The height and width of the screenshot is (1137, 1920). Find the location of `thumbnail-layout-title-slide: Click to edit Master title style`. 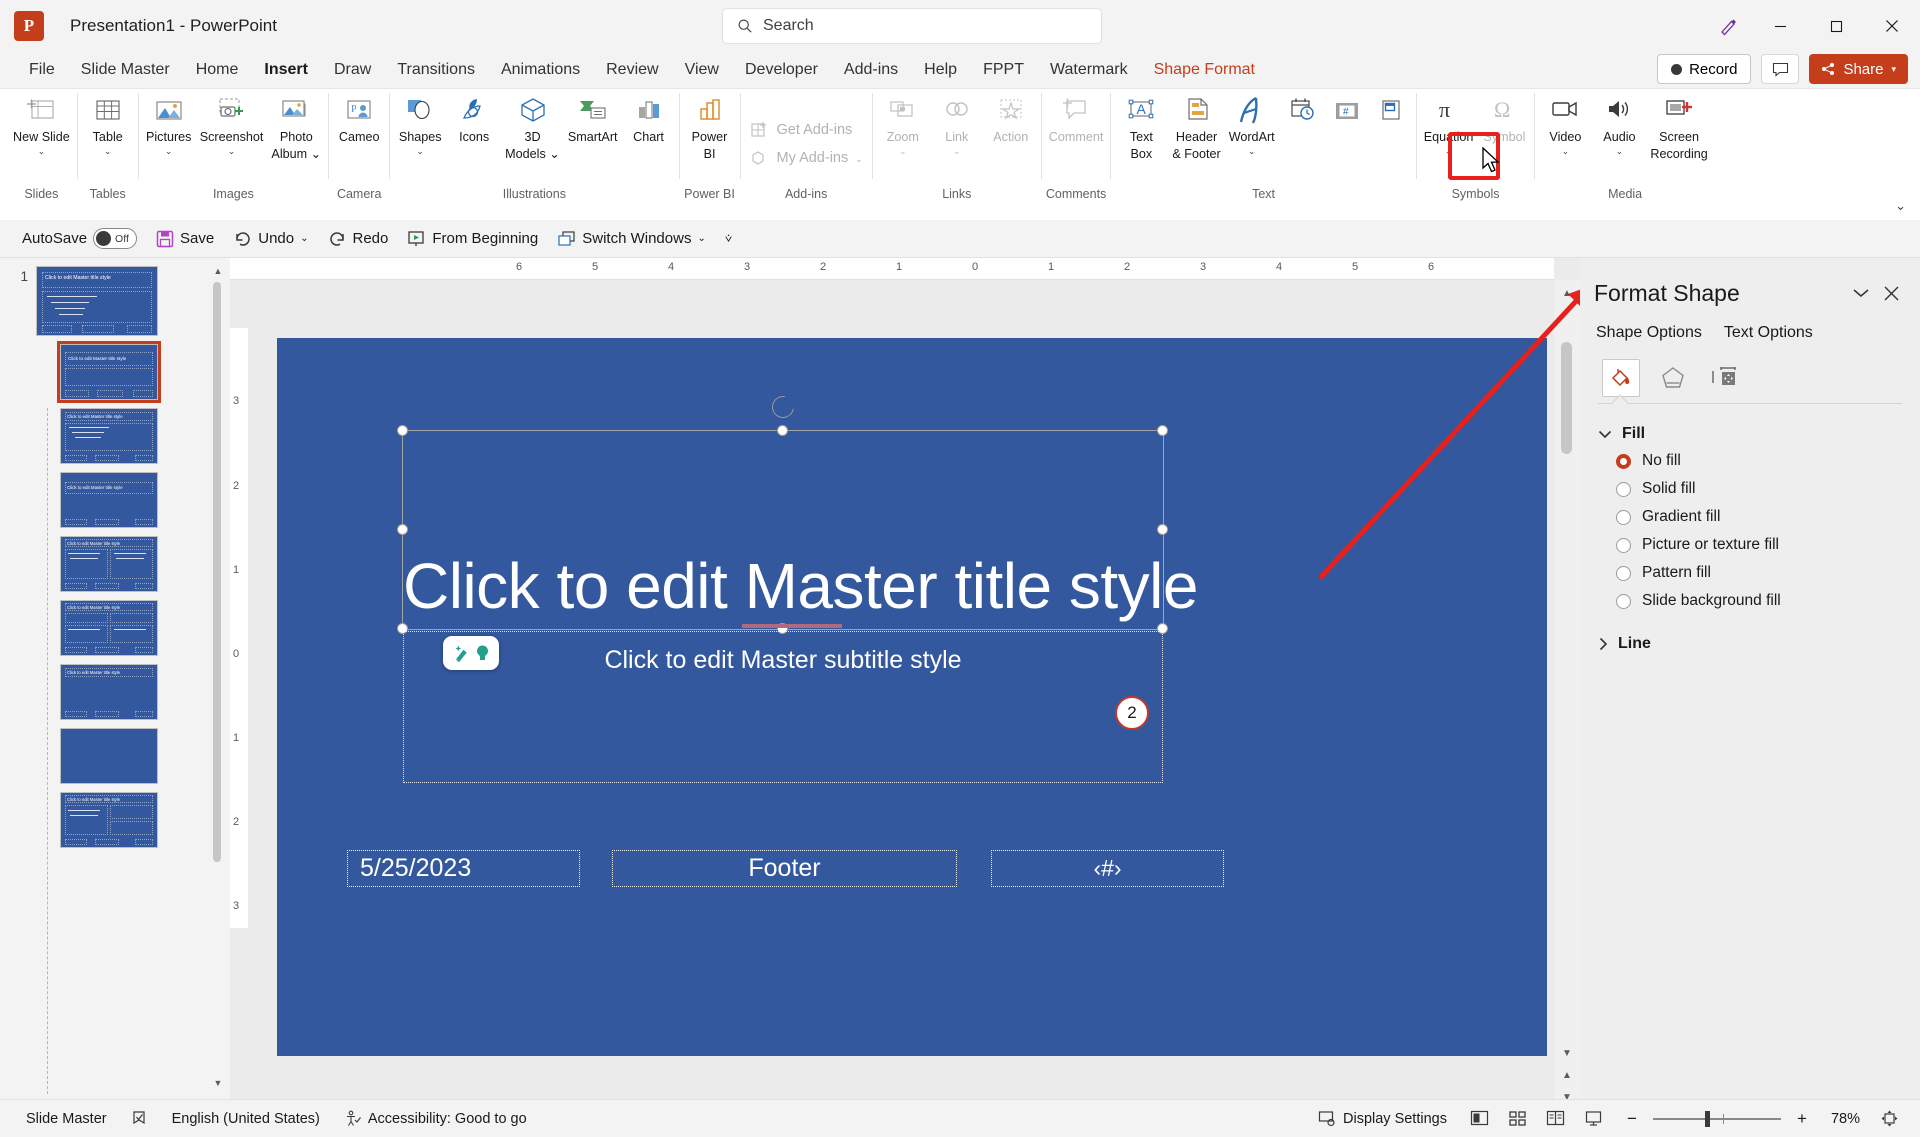

thumbnail-layout-title-slide: Click to edit Master title style is located at coordinates (109, 372).